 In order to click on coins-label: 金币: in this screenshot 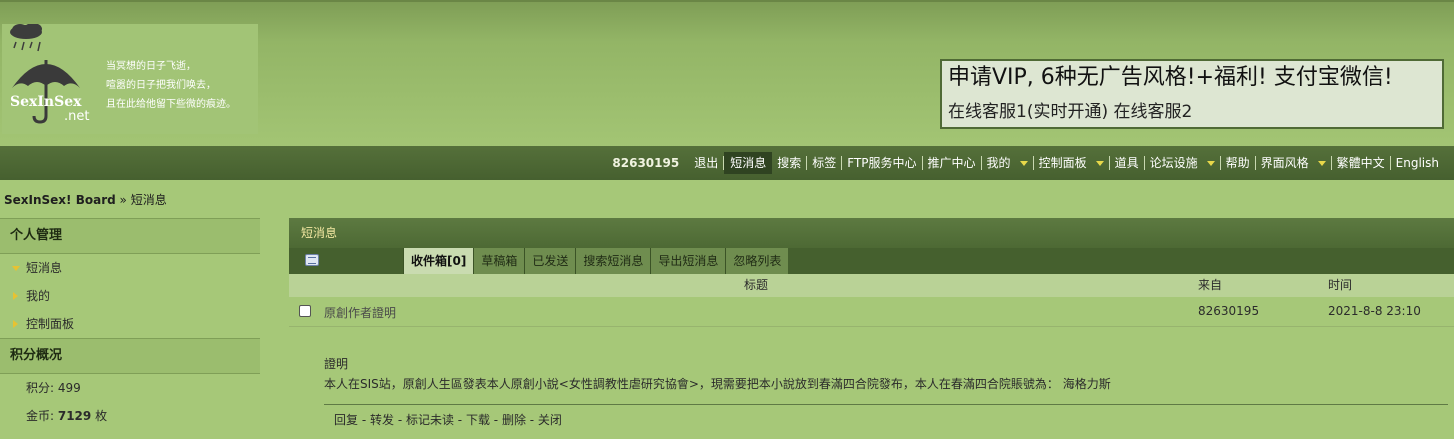, I will do `click(42, 416)`.